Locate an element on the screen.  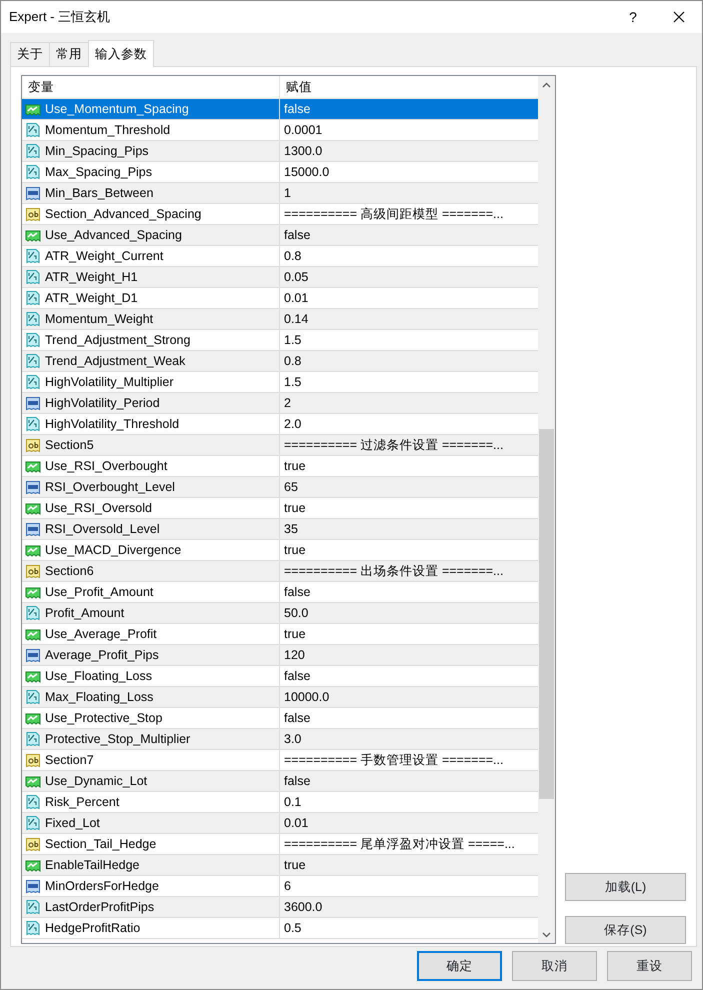
table-row: Min_Bars_Between 1 is located at coordinates (280, 193).